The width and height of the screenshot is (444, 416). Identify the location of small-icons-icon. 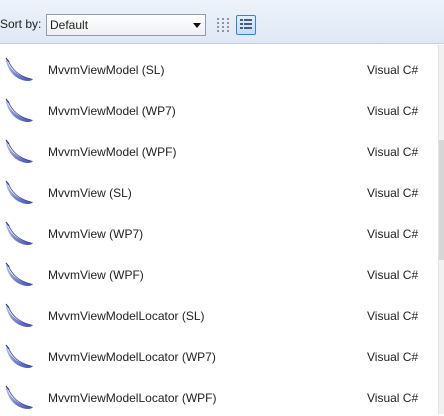
(223, 25).